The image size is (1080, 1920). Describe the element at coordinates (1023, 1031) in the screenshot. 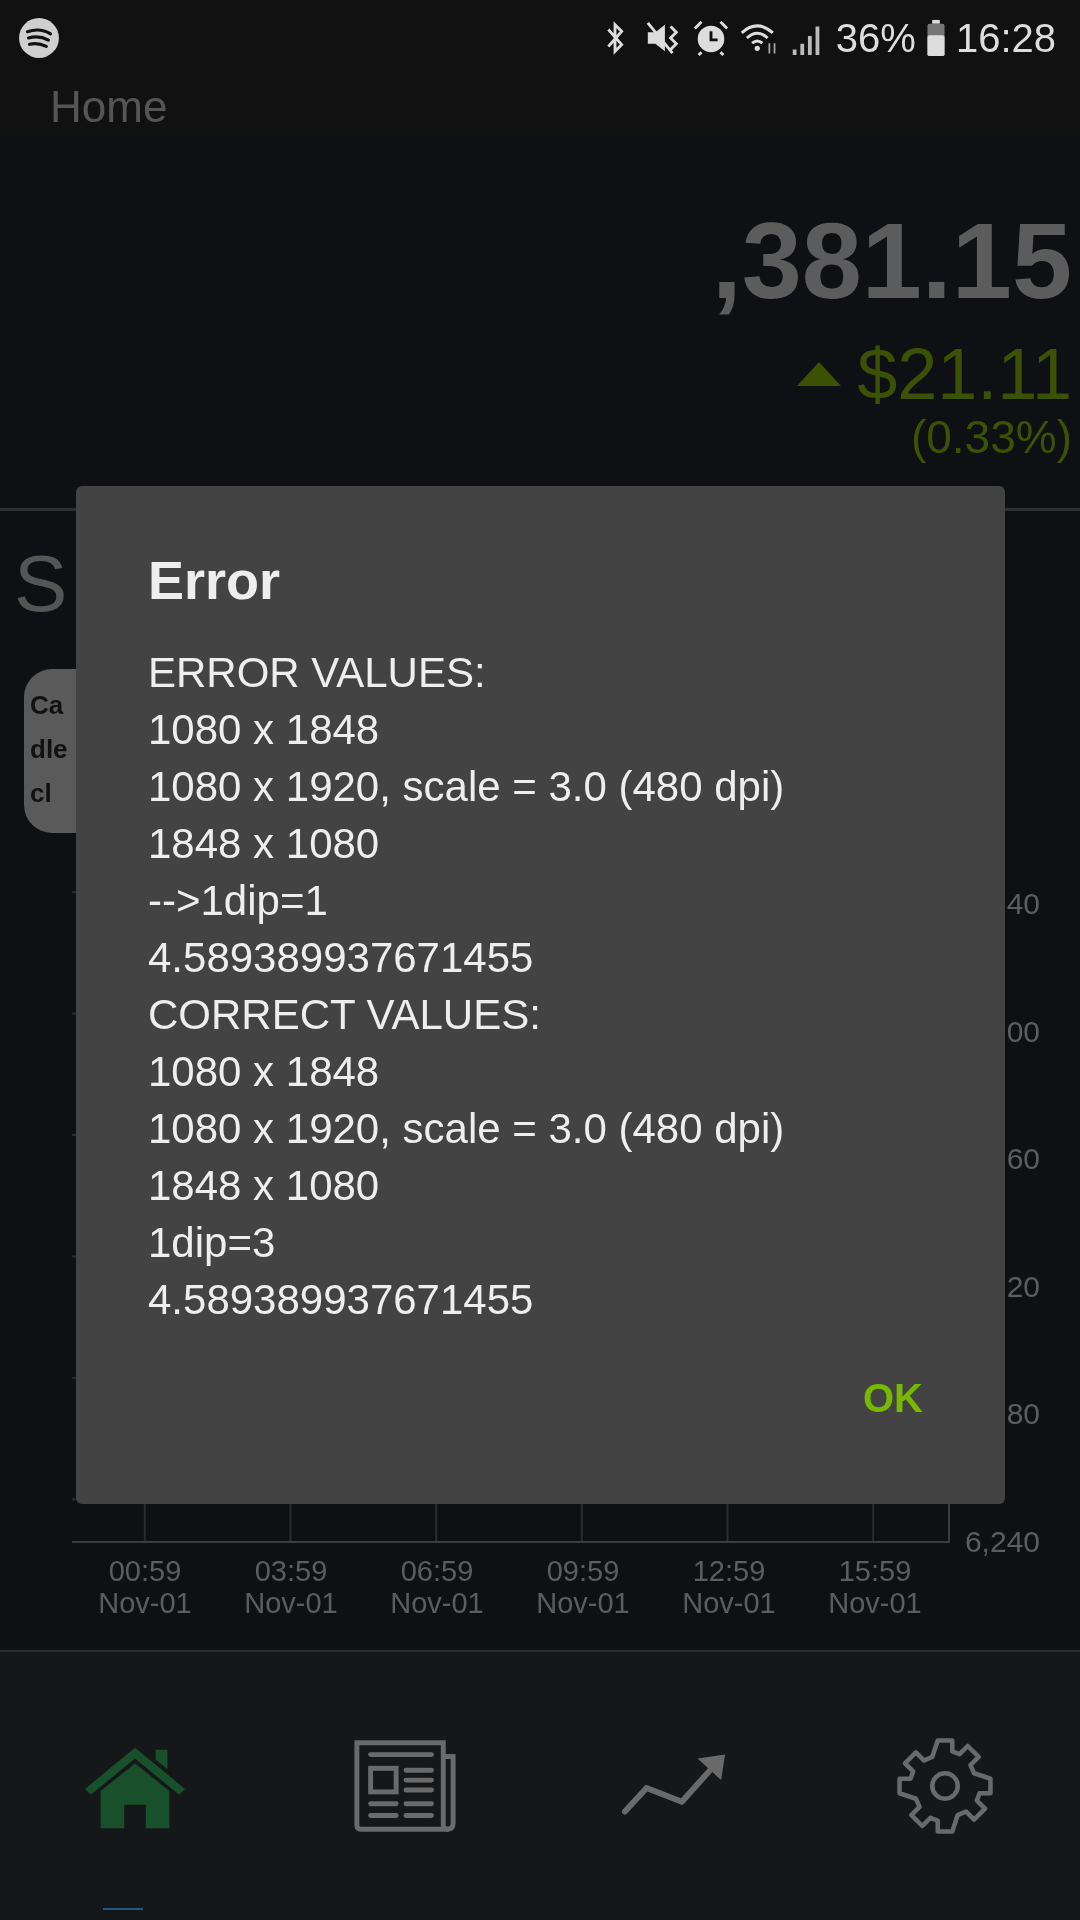

I see `axis-label: 00` at that location.